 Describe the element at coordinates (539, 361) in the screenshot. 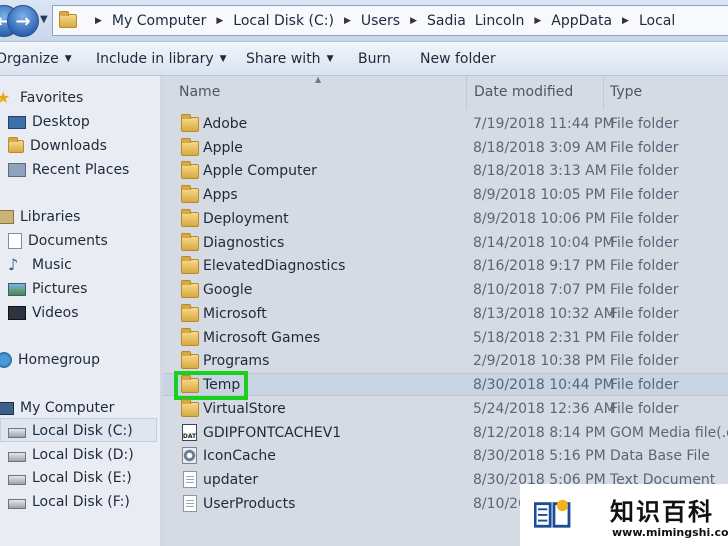

I see `file-date: 2/9/2018 10:38 PM` at that location.